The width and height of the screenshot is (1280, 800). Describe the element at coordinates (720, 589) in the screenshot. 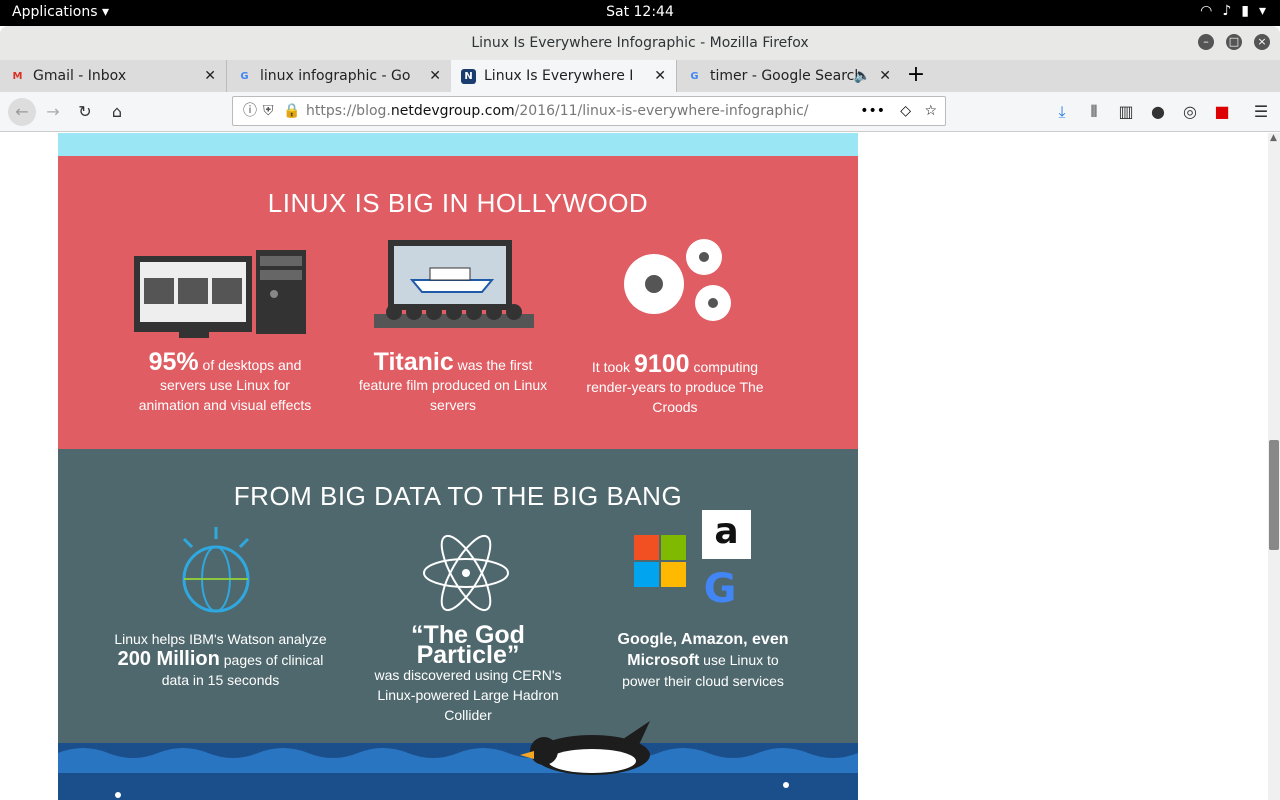

I see `google-logo-icon: G` at that location.